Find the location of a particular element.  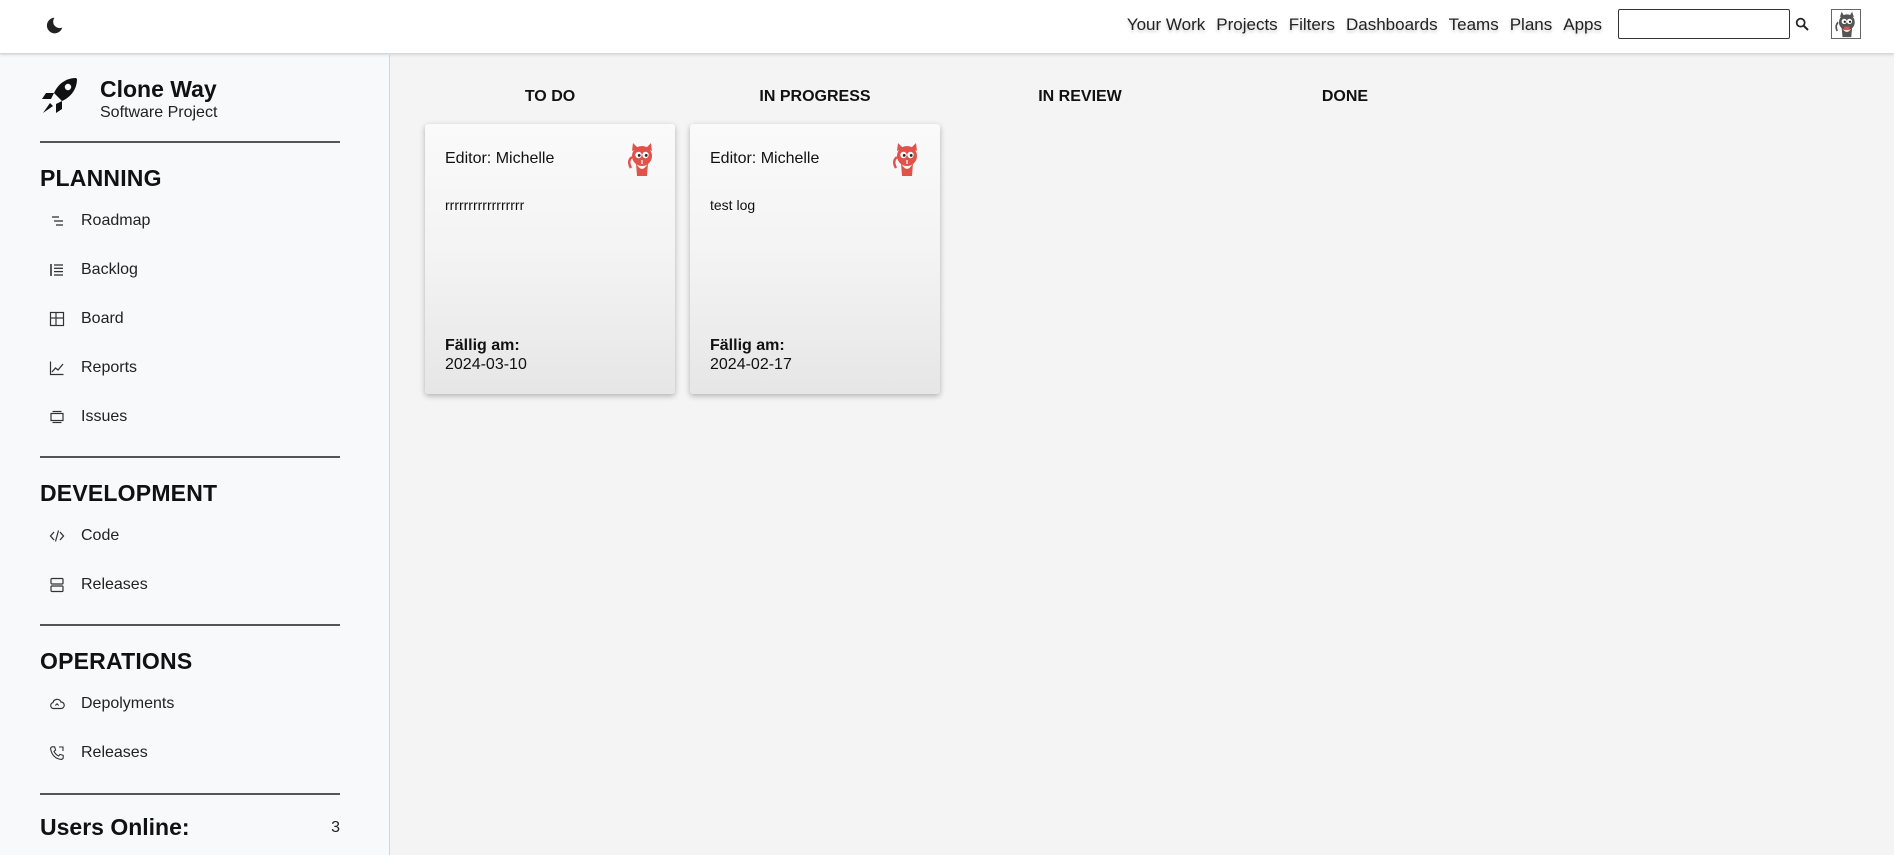

column-header-in-progress: IN PROGRESS is located at coordinates (815, 96).